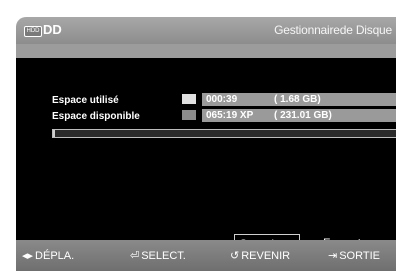  Describe the element at coordinates (163, 256) in the screenshot. I see `nav-select-label: SELECT.` at that location.